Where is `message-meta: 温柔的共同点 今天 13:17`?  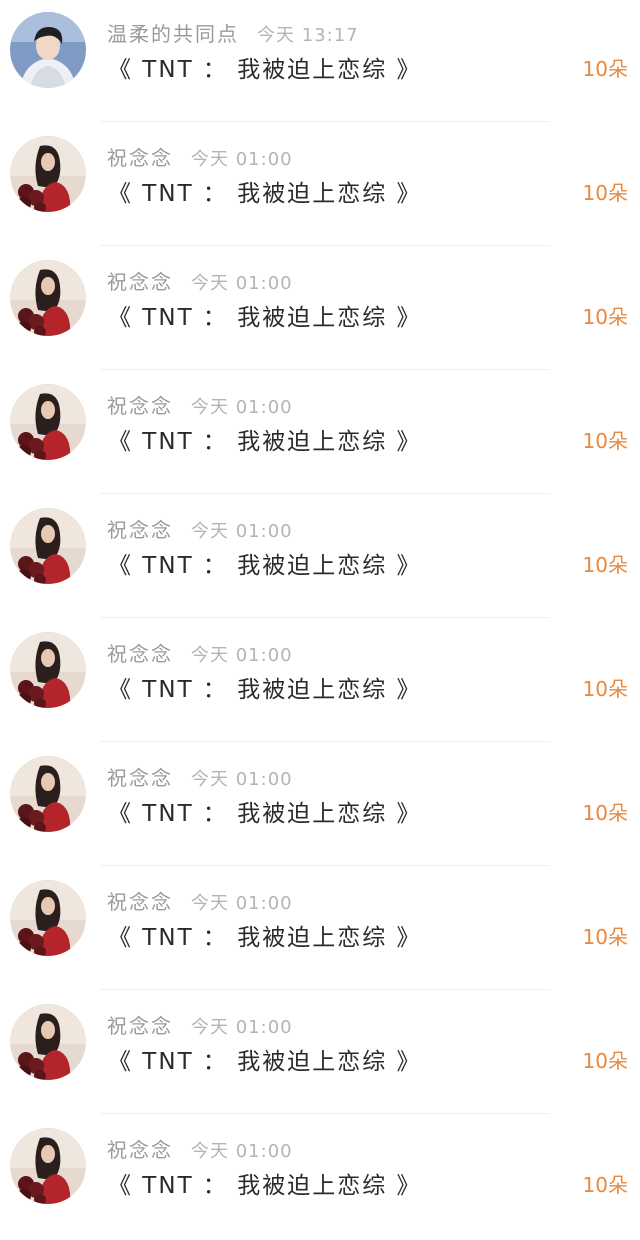
message-meta: 温柔的共同点 今天 13:17 is located at coordinates (233, 32).